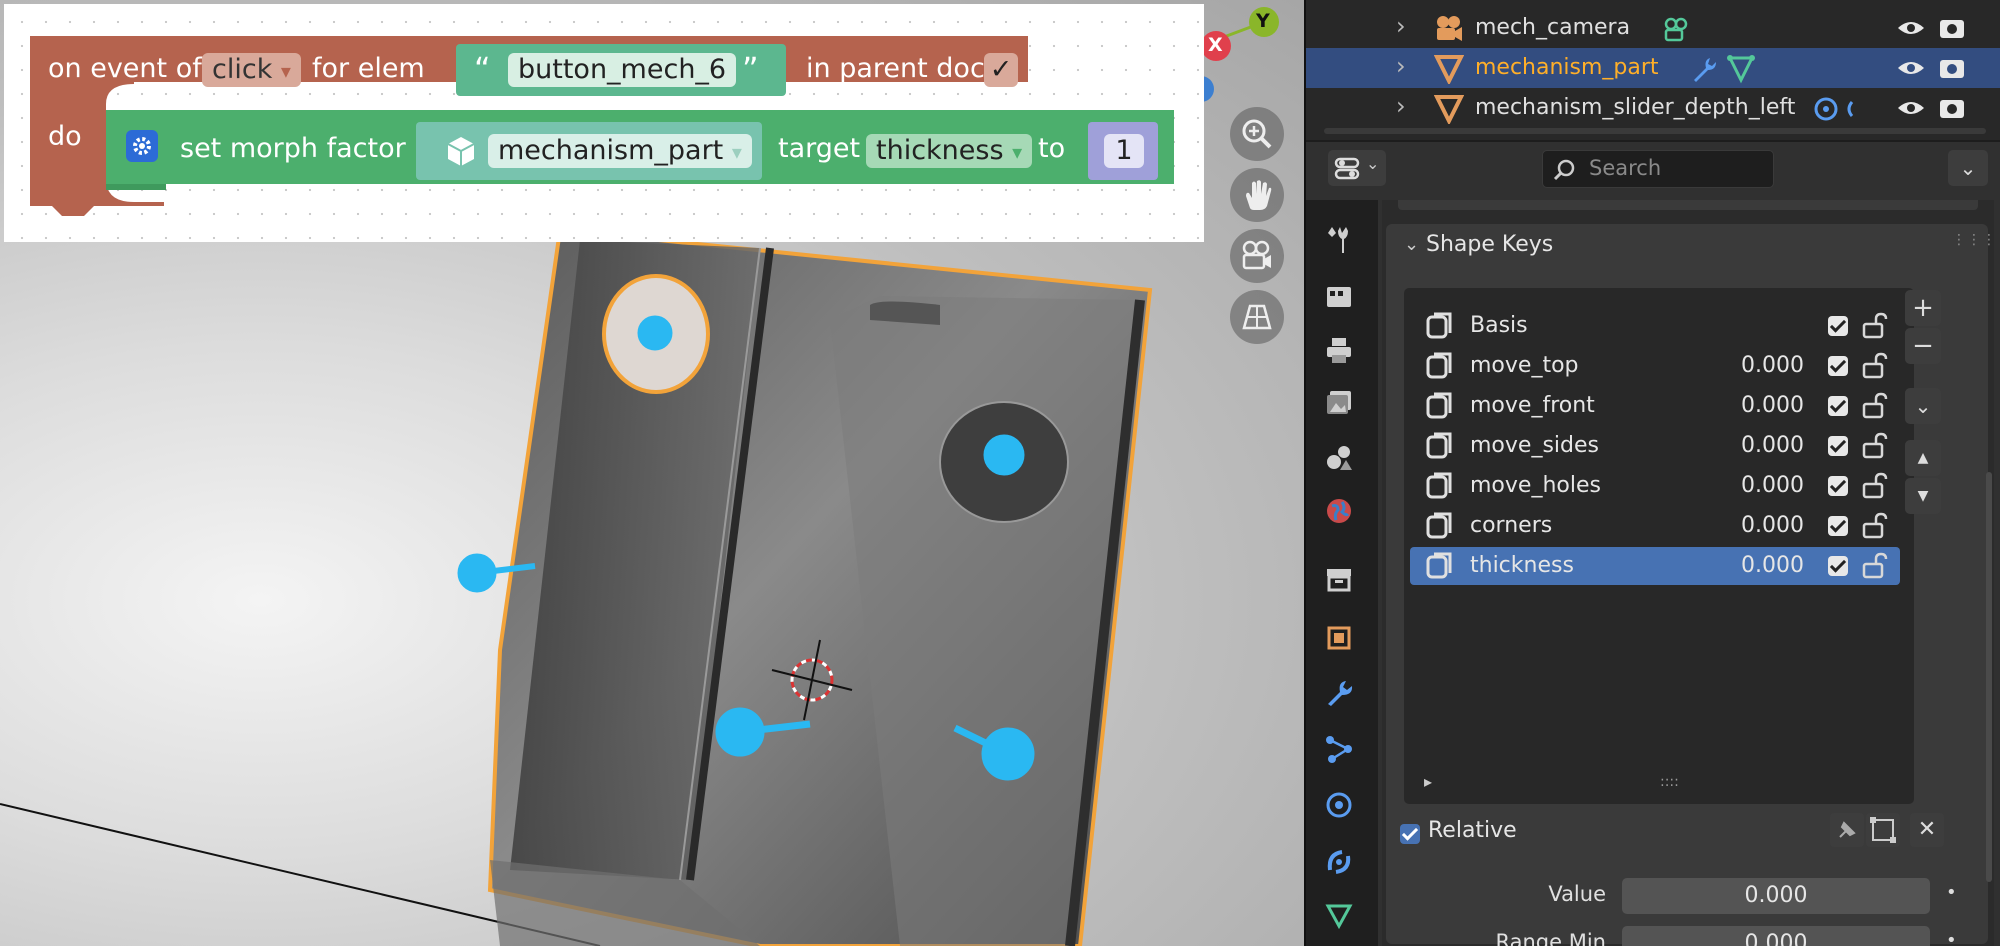 The image size is (2000, 946). I want to click on options-dropdown: ⌄, so click(1968, 168).